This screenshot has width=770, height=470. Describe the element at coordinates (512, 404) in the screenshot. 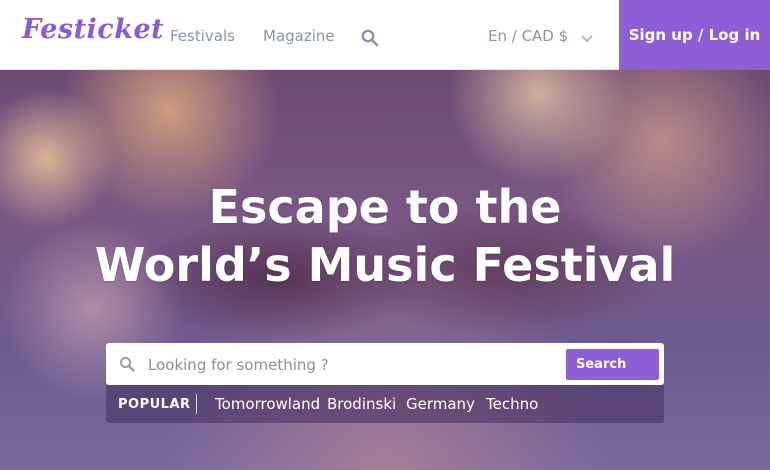

I see `popular-tag-techno: Techno` at that location.